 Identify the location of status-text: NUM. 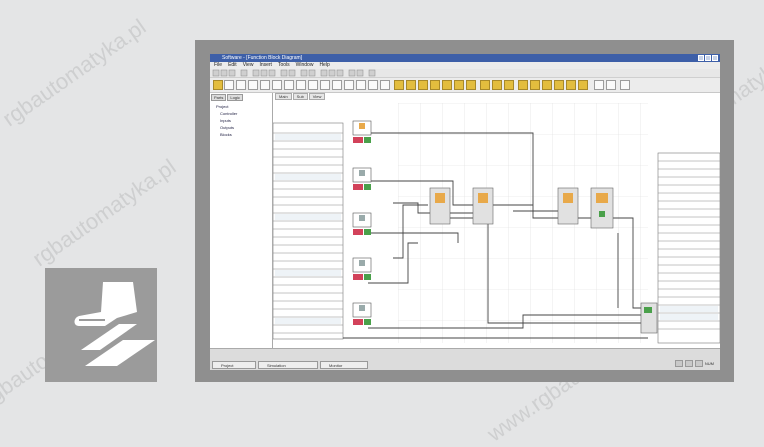
(709, 363).